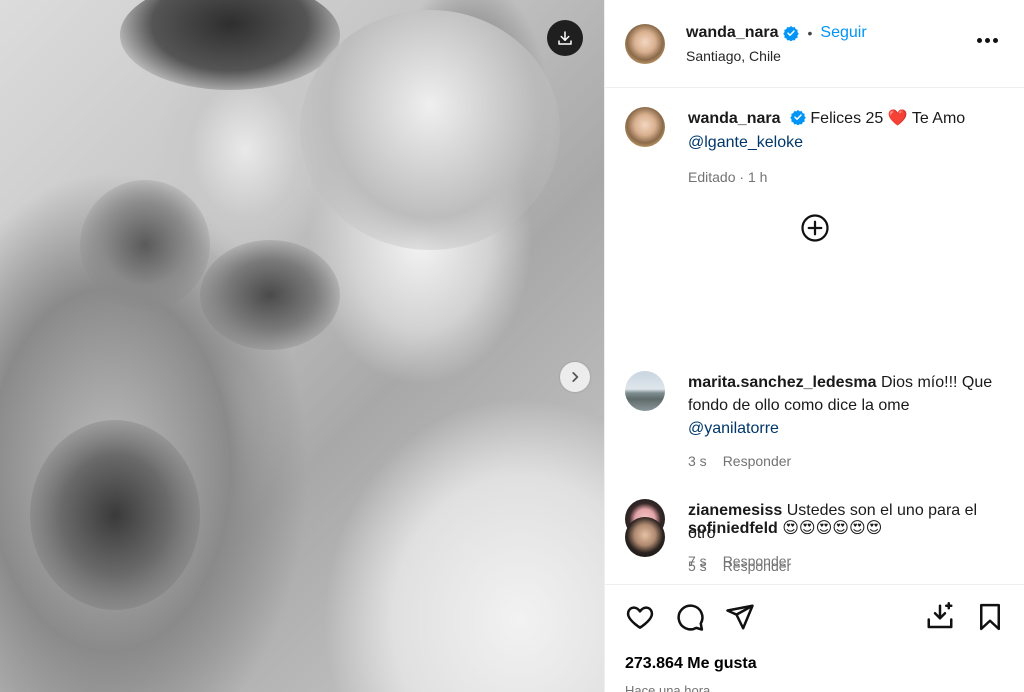 The image size is (1024, 692). What do you see at coordinates (814, 545) in the screenshot?
I see `comment-item: sofiniedfeld 😍😍😍😍😍😍 7 s Responder` at bounding box center [814, 545].